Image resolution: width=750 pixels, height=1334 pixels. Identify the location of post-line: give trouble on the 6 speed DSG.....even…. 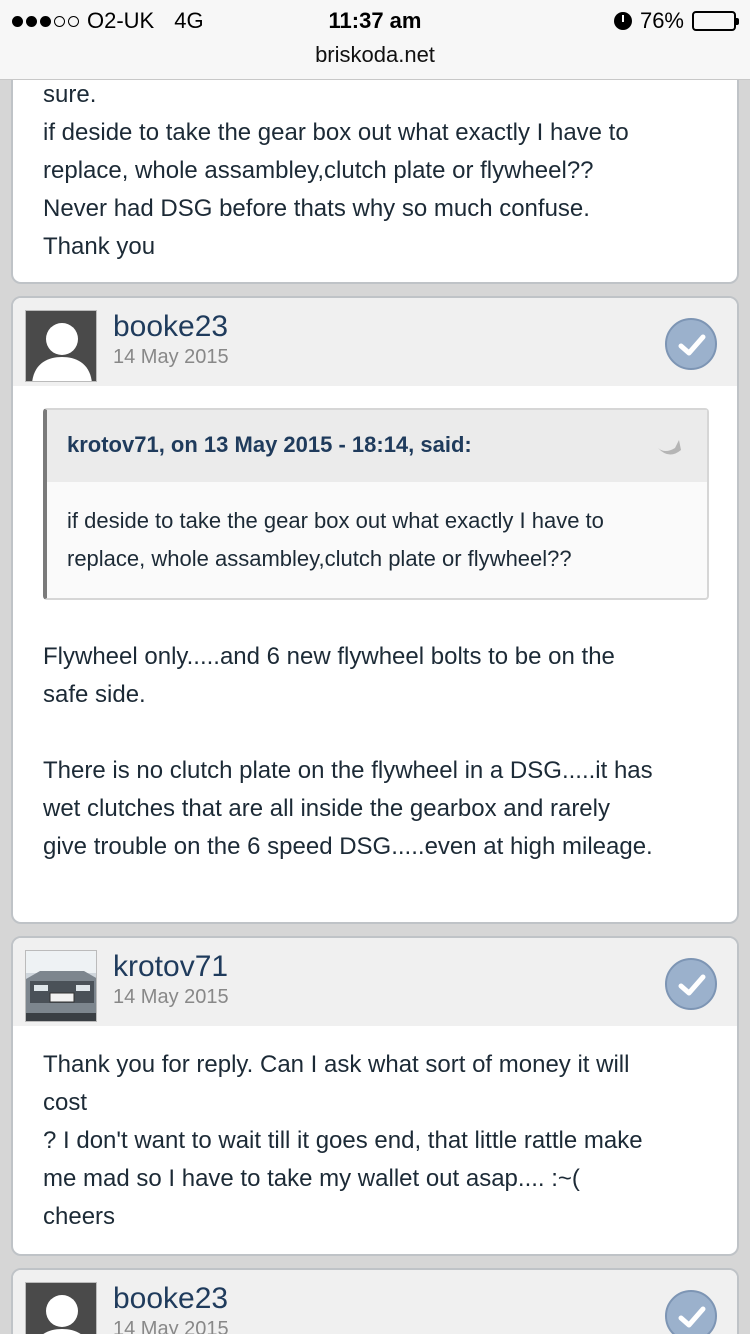
(348, 846).